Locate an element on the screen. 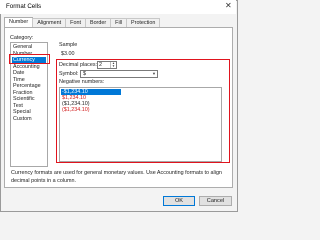 This screenshot has width=320, height=240. category-item-custom: Custom is located at coordinates (29, 119).